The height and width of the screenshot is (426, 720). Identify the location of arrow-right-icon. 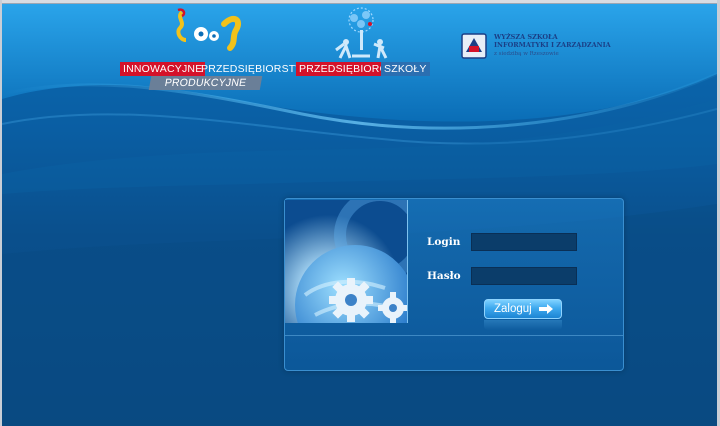
(546, 310).